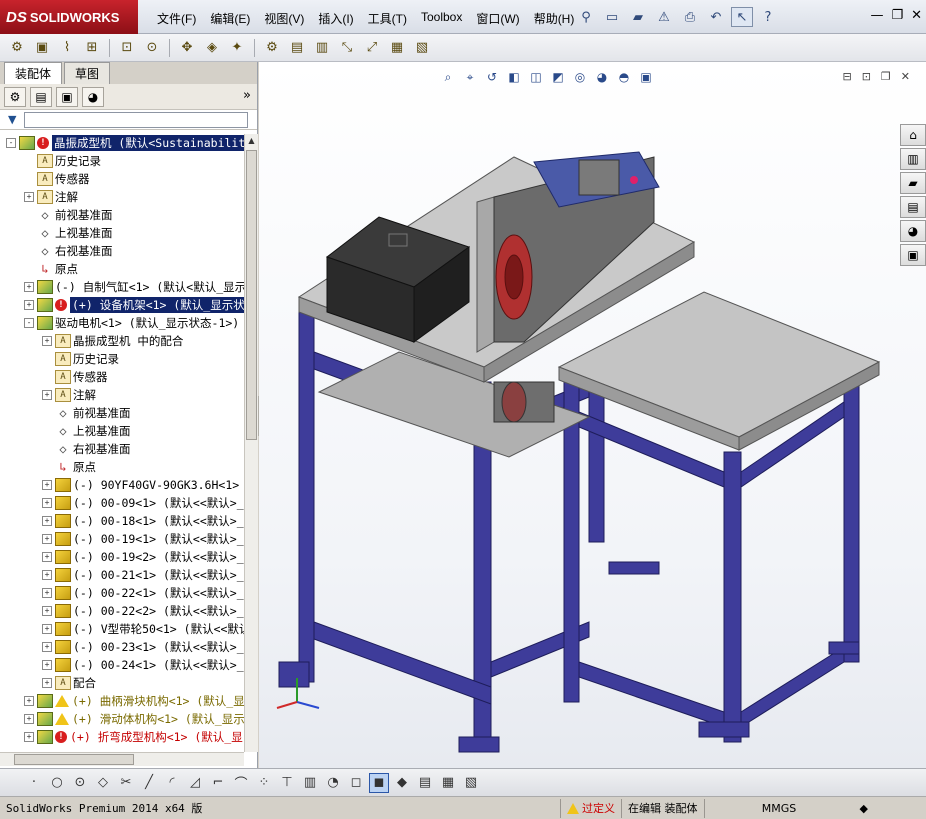  Describe the element at coordinates (913, 255) in the screenshot. I see `custom-properties-icon: ▣` at that location.